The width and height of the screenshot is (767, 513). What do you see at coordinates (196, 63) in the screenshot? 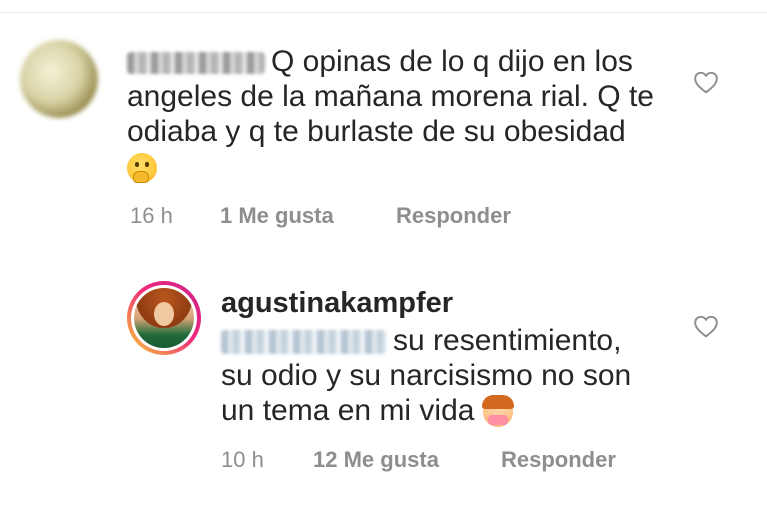
I see `blurred-username` at bounding box center [196, 63].